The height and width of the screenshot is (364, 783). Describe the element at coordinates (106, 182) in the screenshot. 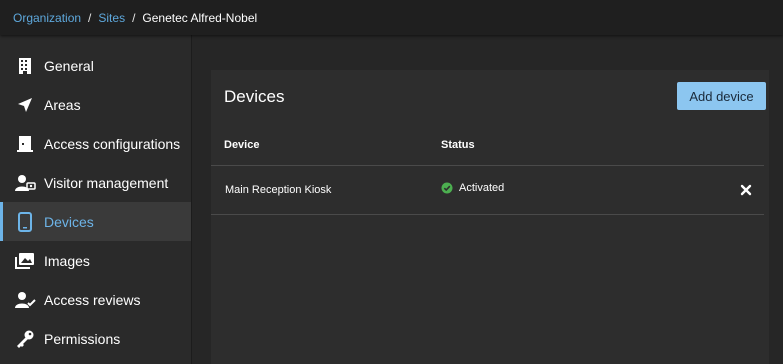

I see `sidebar-item-label: Visitor management` at that location.